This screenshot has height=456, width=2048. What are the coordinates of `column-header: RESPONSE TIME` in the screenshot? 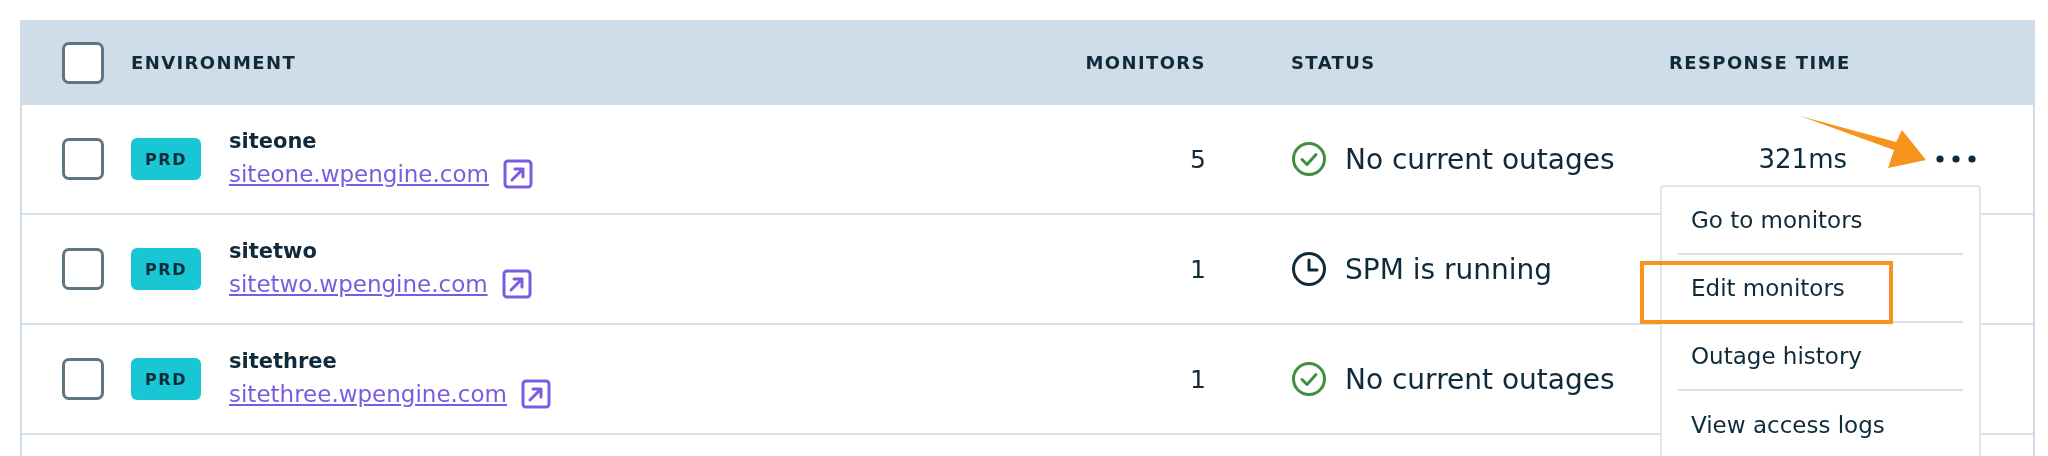 It's located at (1760, 62).